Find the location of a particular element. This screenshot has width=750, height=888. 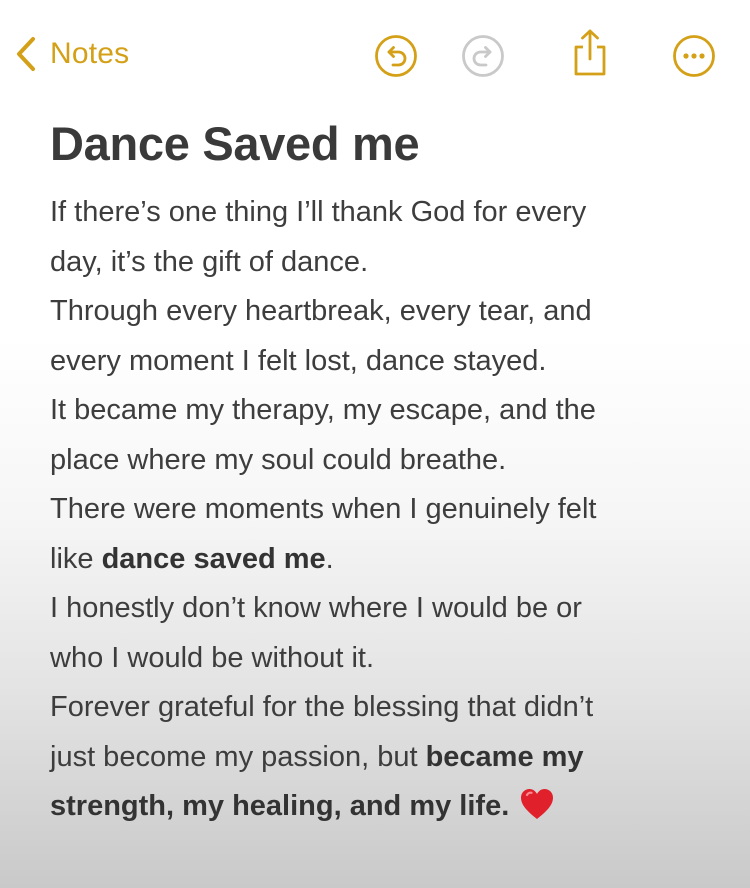

note-line: strength, my healing, and my life. is located at coordinates (390, 810).